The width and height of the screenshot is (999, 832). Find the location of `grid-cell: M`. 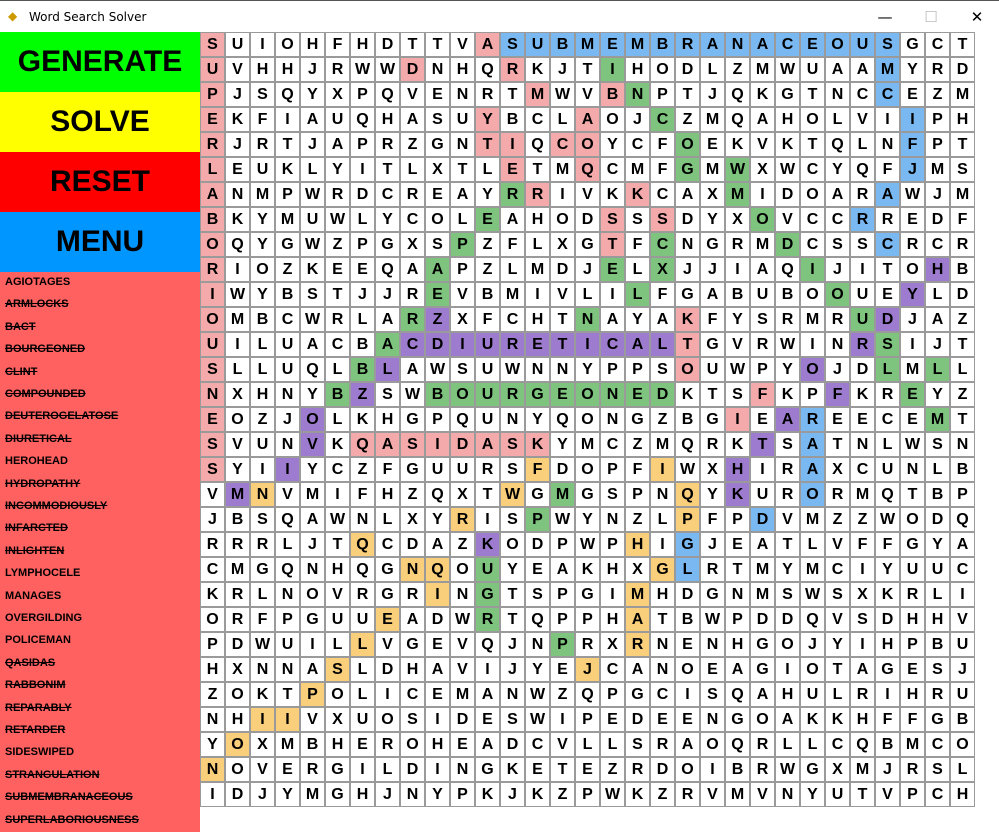

grid-cell: M is located at coordinates (712, 119).